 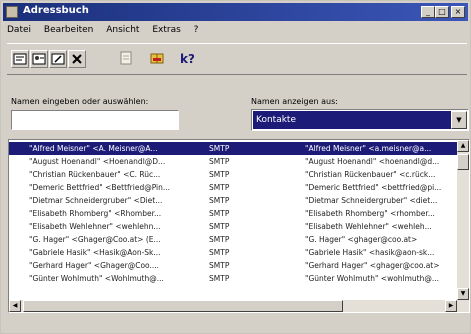 I want to click on horizontal-scrollbar: ◀ ▶, so click(x=239, y=306).